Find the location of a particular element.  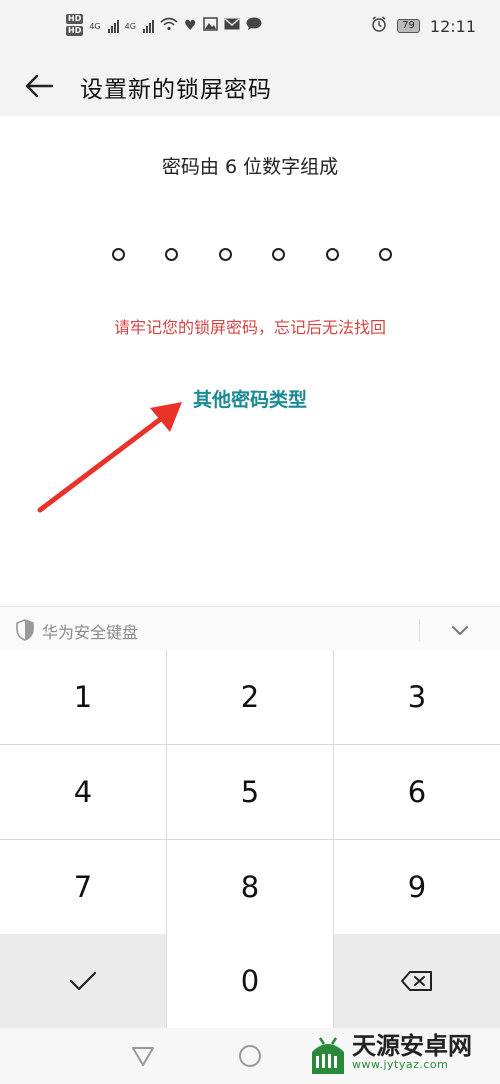

app-header: 设置新的锁屏密码 is located at coordinates (250, 86).